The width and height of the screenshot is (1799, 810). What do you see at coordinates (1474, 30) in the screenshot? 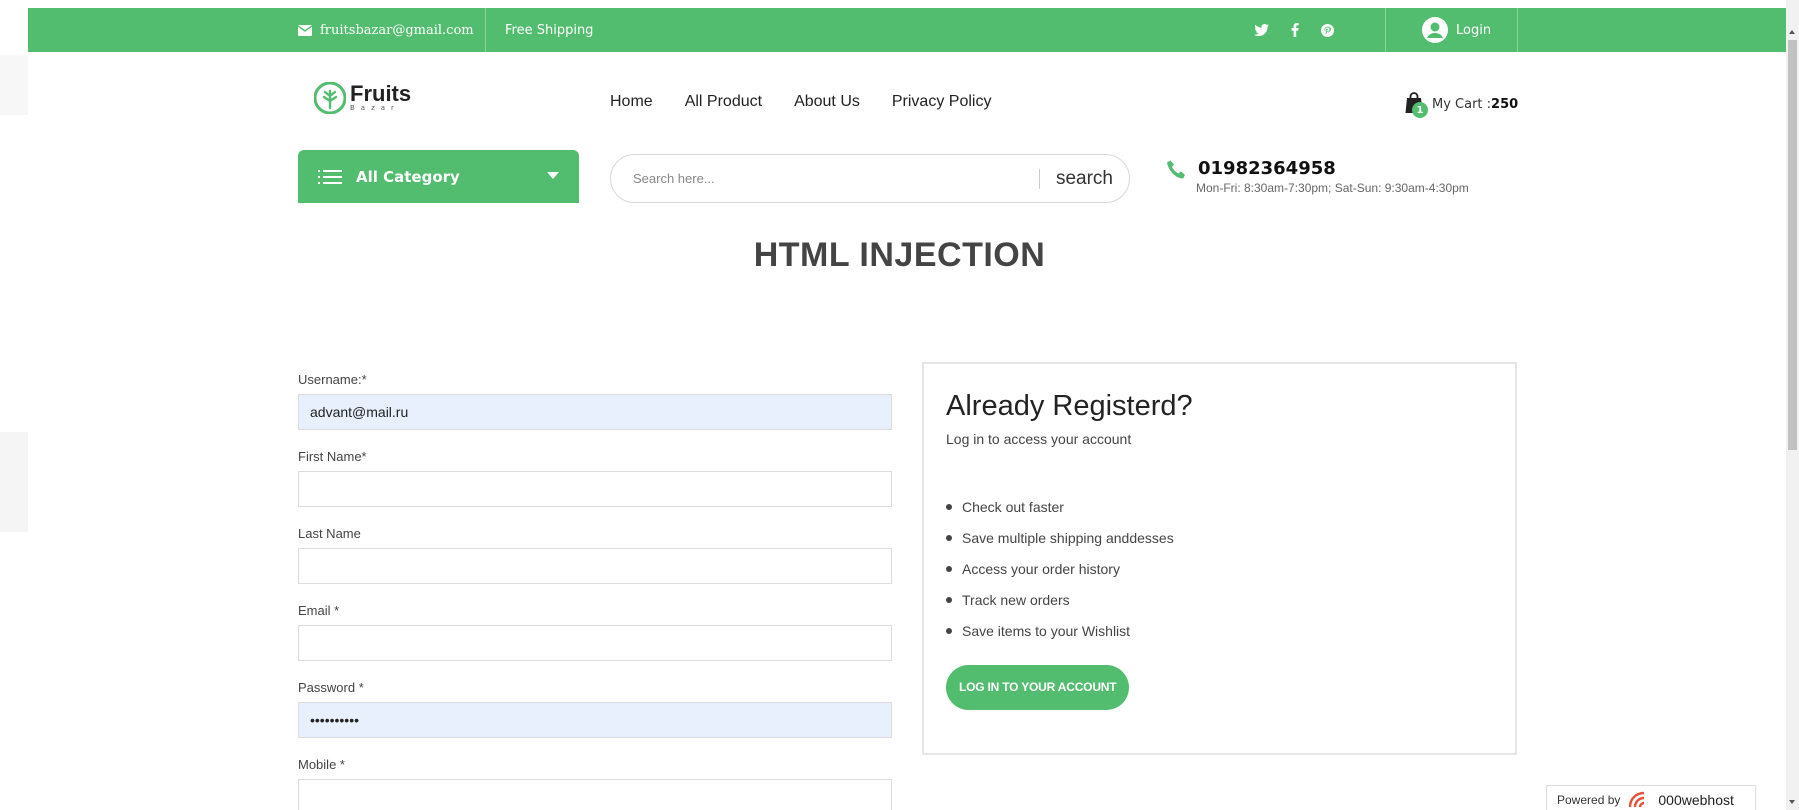
I see `login-label: Login` at bounding box center [1474, 30].